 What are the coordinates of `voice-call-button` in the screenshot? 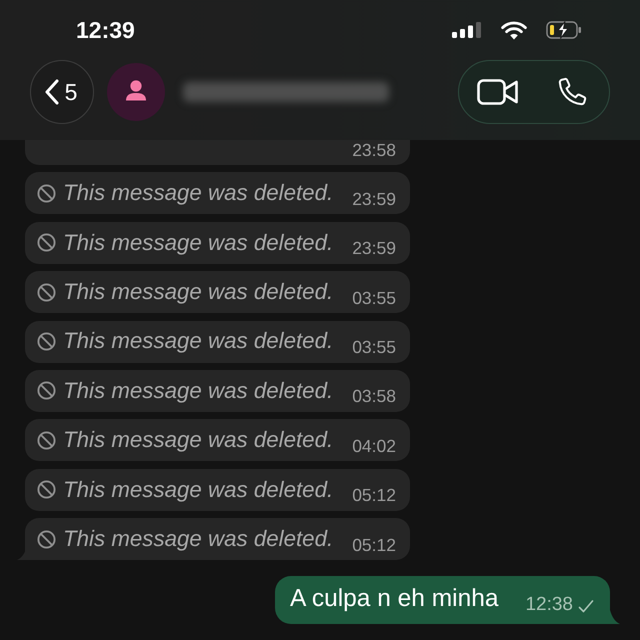 It's located at (572, 92).